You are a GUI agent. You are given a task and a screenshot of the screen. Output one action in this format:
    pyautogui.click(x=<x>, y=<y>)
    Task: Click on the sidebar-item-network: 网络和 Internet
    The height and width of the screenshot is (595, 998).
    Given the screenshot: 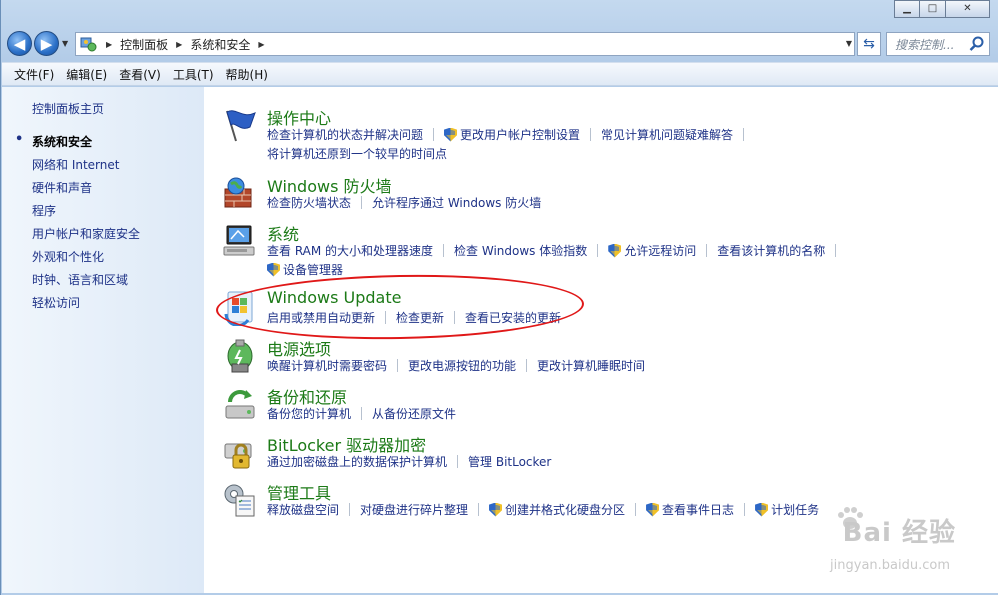 What is the action you would take?
    pyautogui.click(x=86, y=167)
    